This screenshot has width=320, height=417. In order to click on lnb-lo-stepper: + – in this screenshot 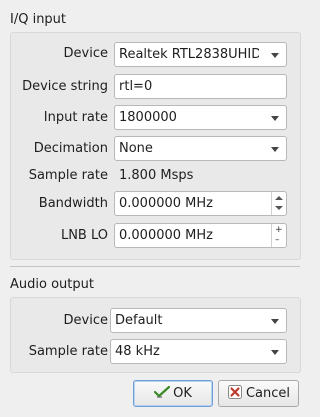, I will do `click(278, 235)`.